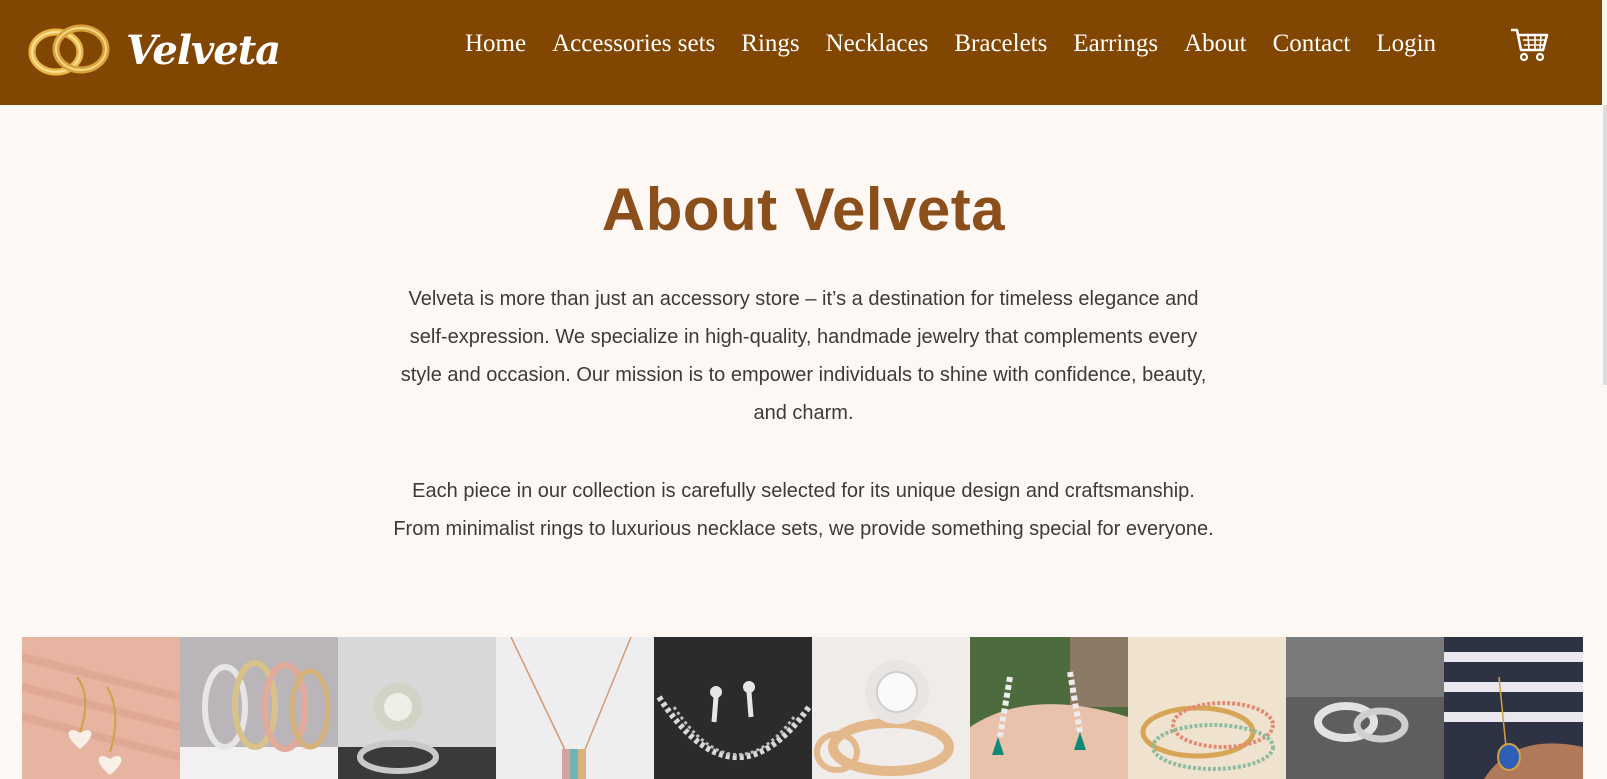 This screenshot has height=779, width=1607. I want to click on necklace-set-image, so click(733, 708).